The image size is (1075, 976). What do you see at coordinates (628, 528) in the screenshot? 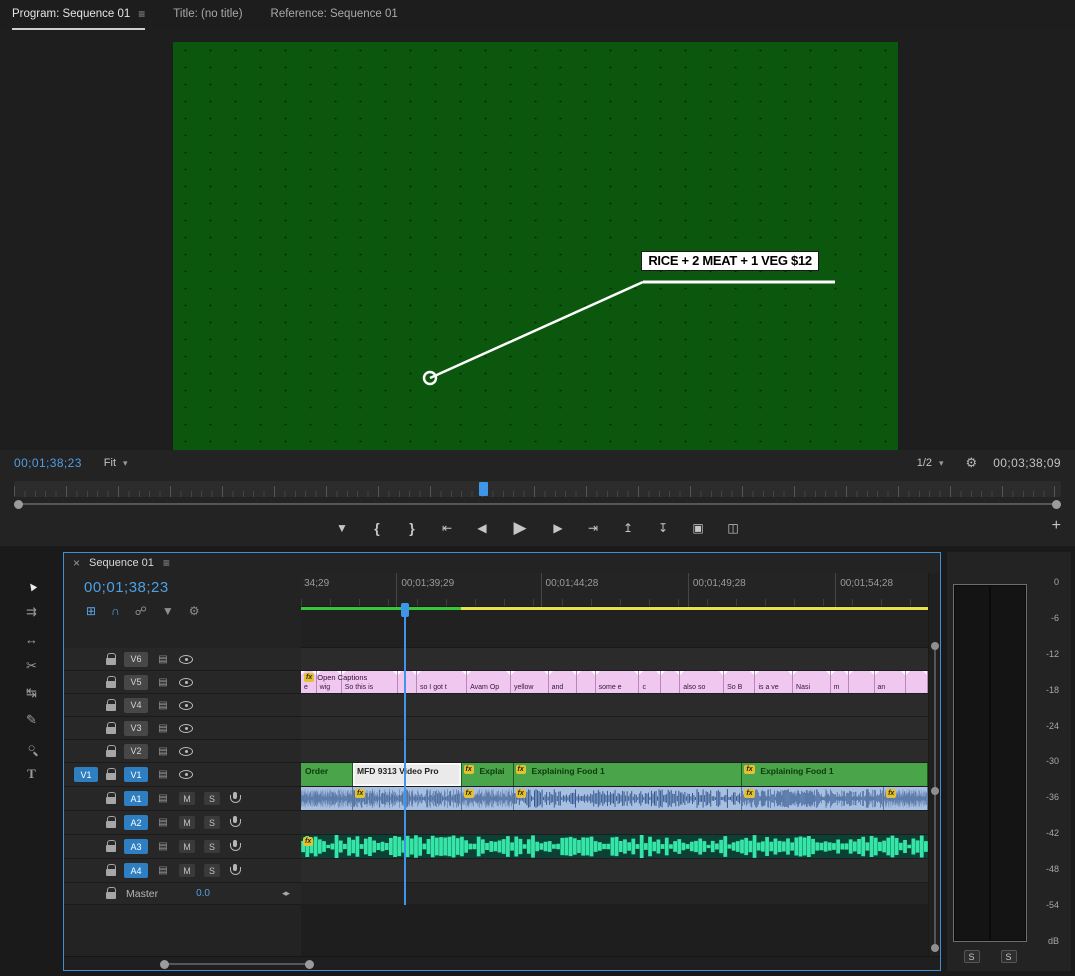
I see `lift-button: ↥` at bounding box center [628, 528].